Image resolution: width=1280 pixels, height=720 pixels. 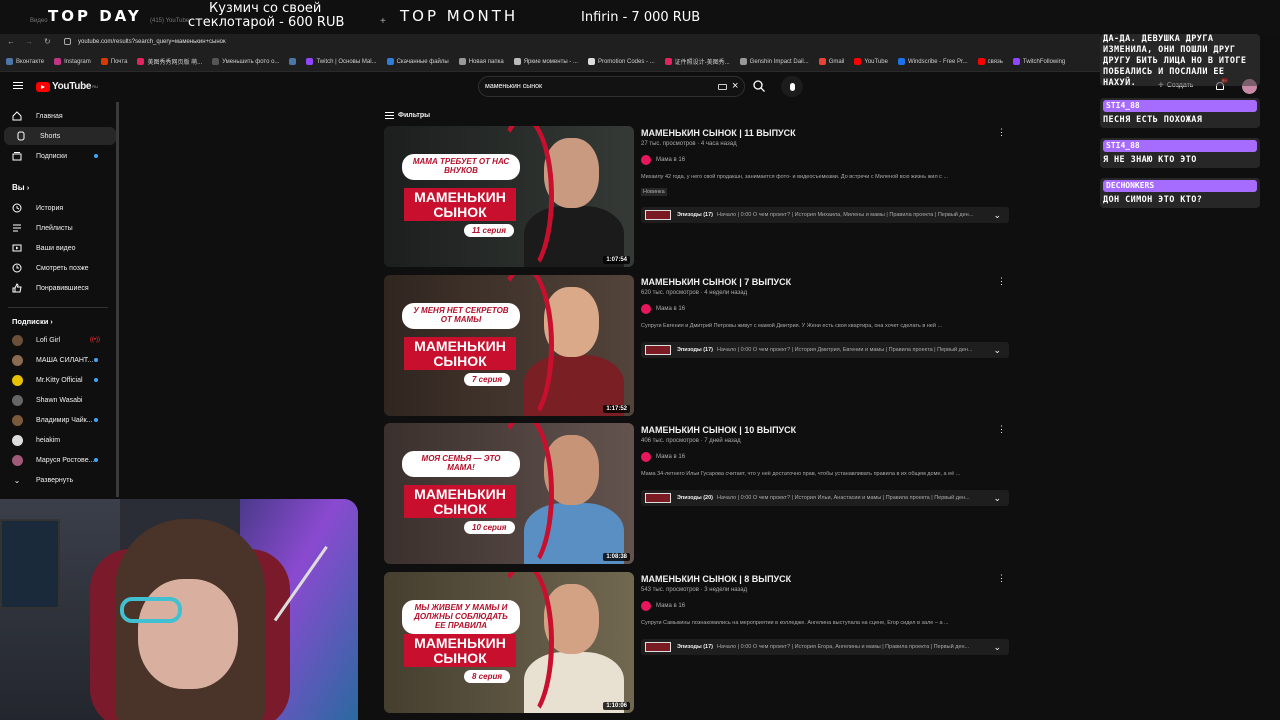 I want to click on youtube-logo: YouTube RU, so click(x=67, y=86).